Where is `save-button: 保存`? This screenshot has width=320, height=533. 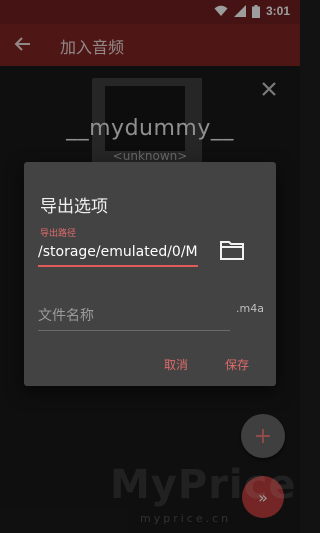
save-button: 保存 is located at coordinates (237, 364).